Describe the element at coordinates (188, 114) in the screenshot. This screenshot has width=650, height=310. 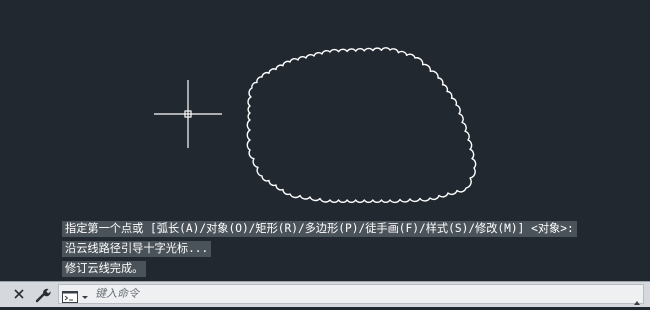
I see `crosshair-cursor-icon` at that location.